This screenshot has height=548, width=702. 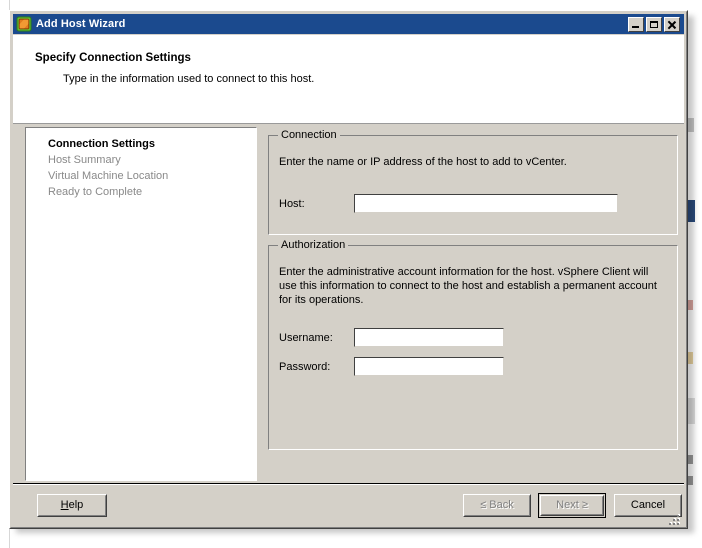 I want to click on maximize-button, so click(x=654, y=24).